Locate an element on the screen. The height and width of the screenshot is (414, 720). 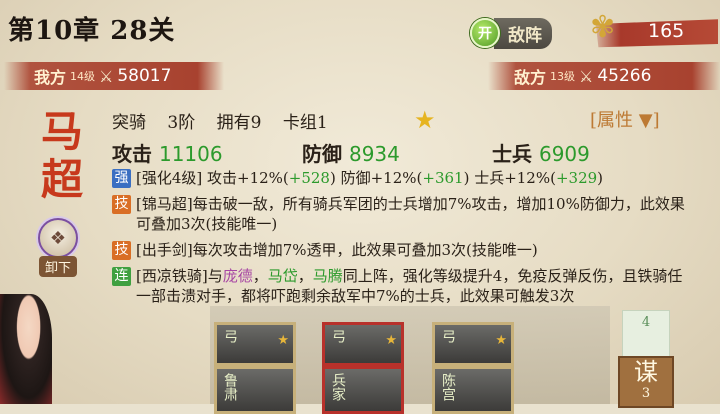
attack-bonus: +528 is located at coordinates (309, 178).